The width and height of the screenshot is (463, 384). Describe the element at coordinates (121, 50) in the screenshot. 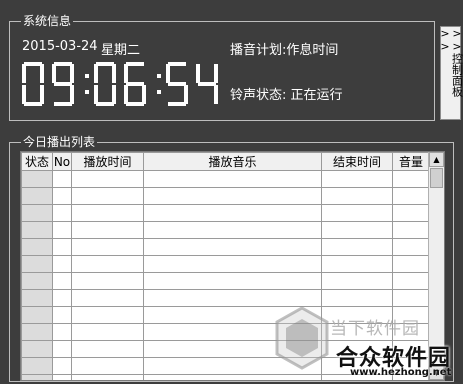

I see `weekday-display: 星期二` at that location.